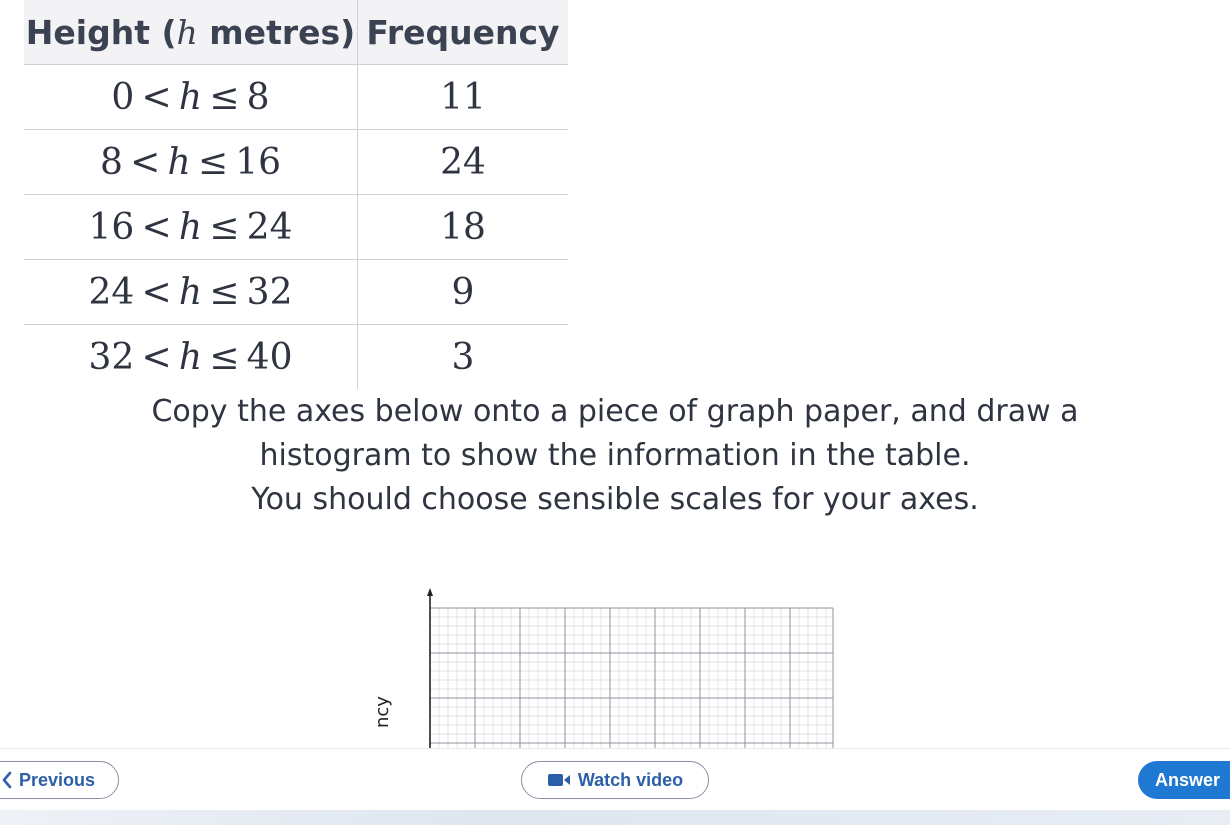 This screenshot has height=825, width=1230. What do you see at coordinates (101, 32) in the screenshot?
I see `header-height-prefix: Height (` at bounding box center [101, 32].